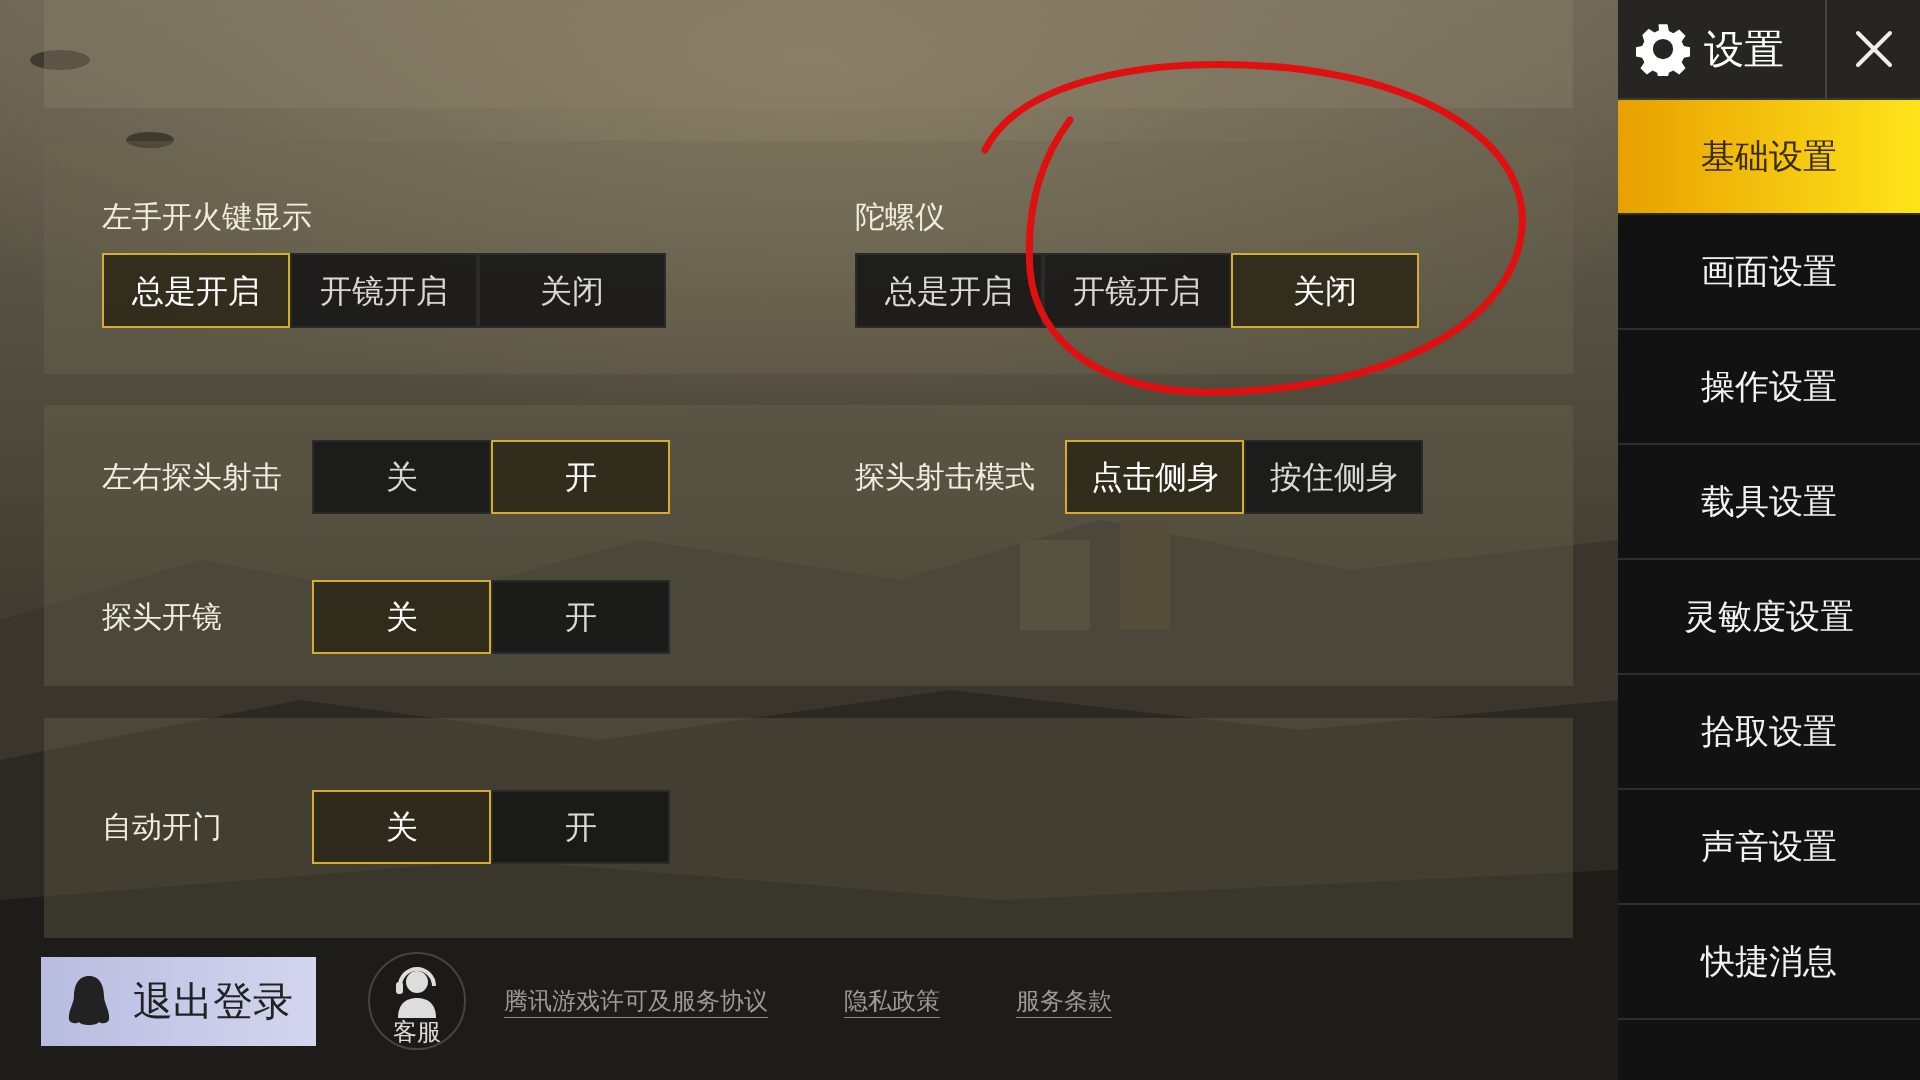  What do you see at coordinates (900, 217) in the screenshot?
I see `setting-label: 陀螺仪` at bounding box center [900, 217].